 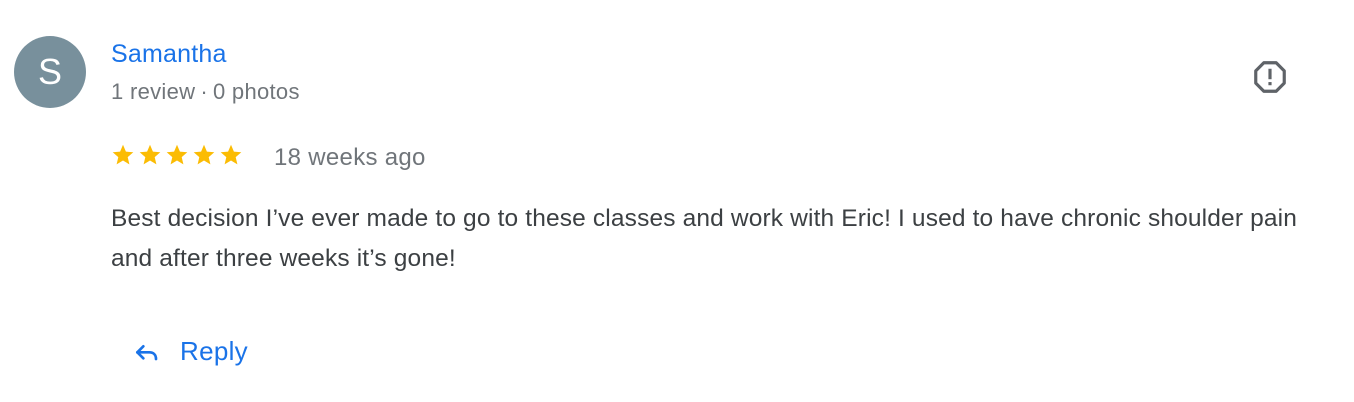 I want to click on reply-arrow-icon, so click(x=147, y=353).